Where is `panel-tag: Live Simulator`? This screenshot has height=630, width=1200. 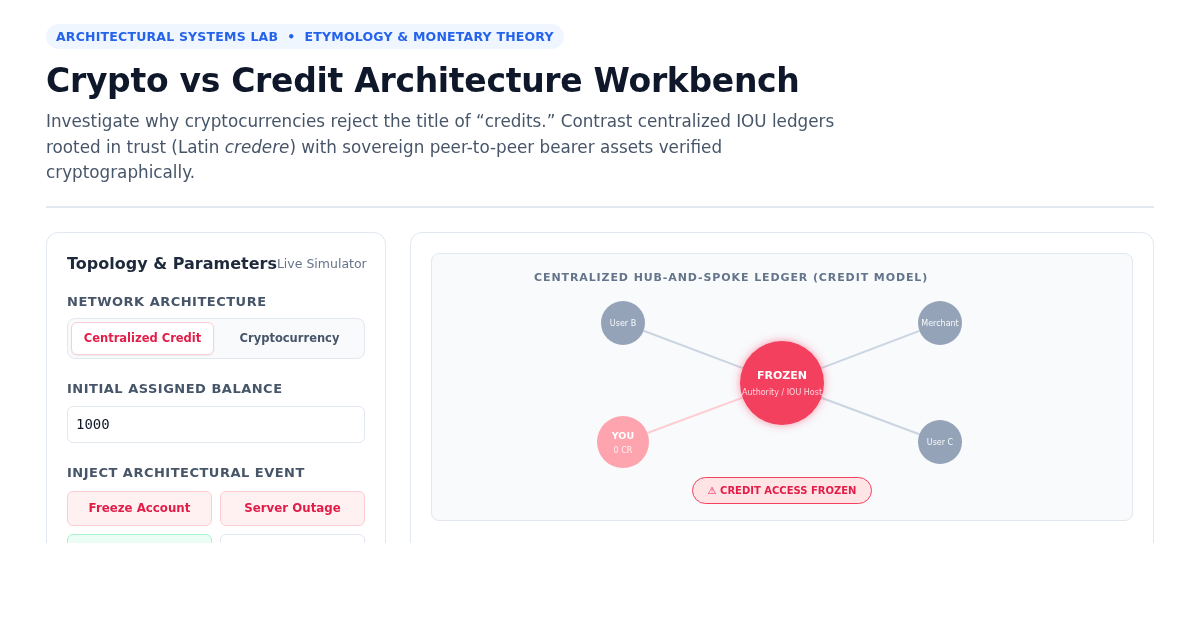
panel-tag: Live Simulator is located at coordinates (321, 263).